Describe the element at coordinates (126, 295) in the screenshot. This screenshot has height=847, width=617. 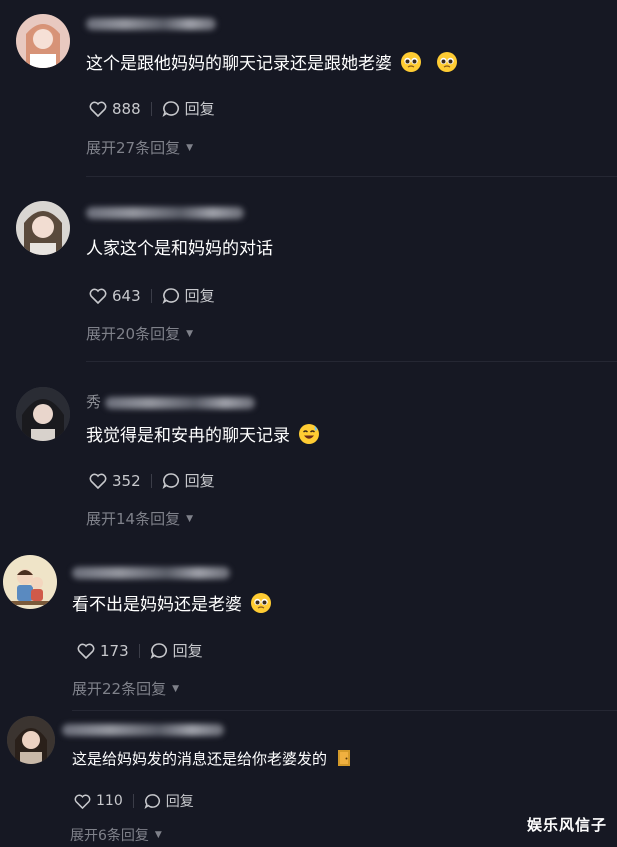
I see `like-count: 643` at that location.